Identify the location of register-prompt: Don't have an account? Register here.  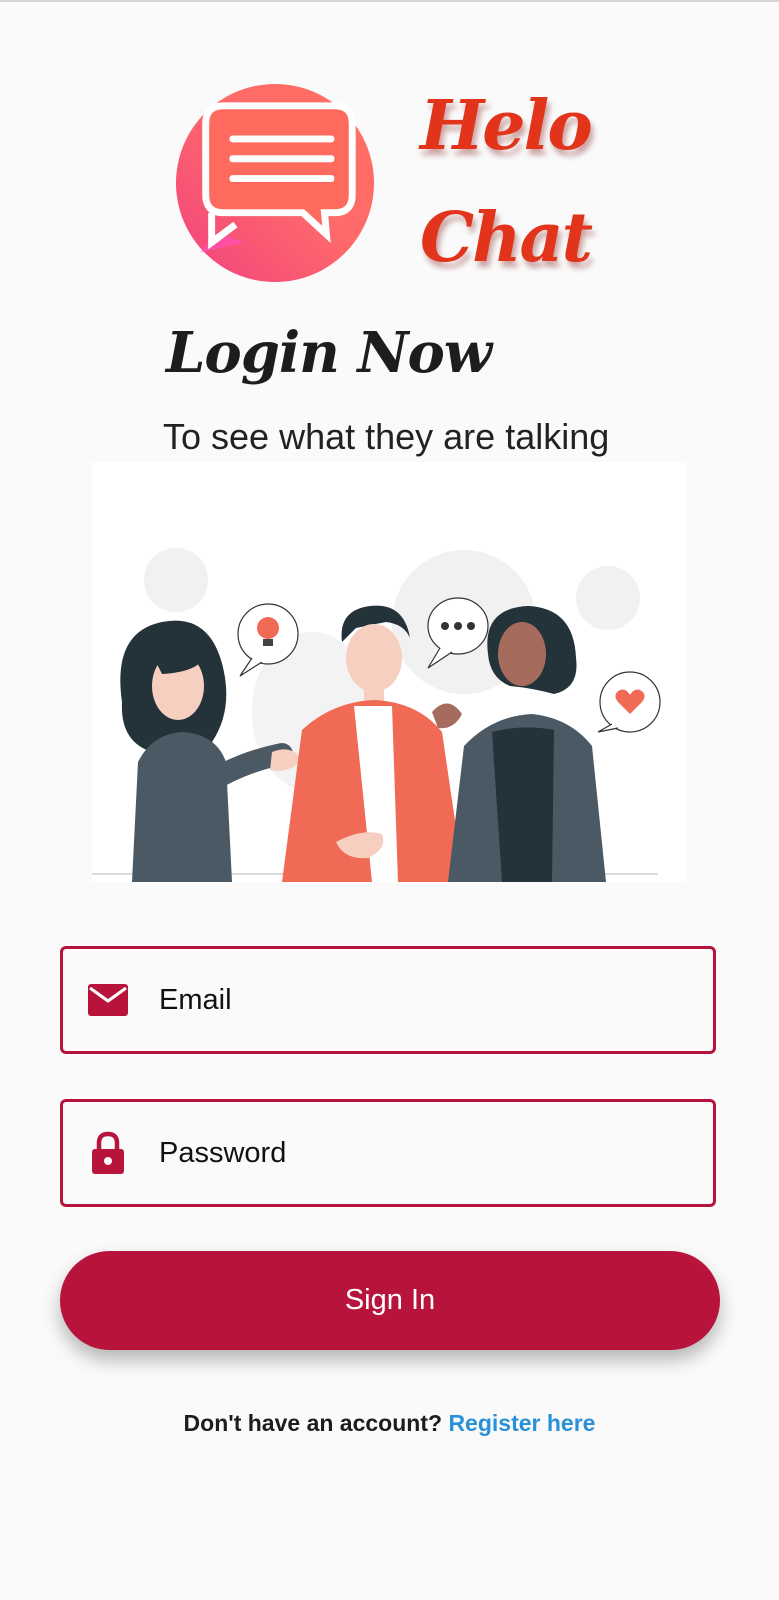
(389, 1423).